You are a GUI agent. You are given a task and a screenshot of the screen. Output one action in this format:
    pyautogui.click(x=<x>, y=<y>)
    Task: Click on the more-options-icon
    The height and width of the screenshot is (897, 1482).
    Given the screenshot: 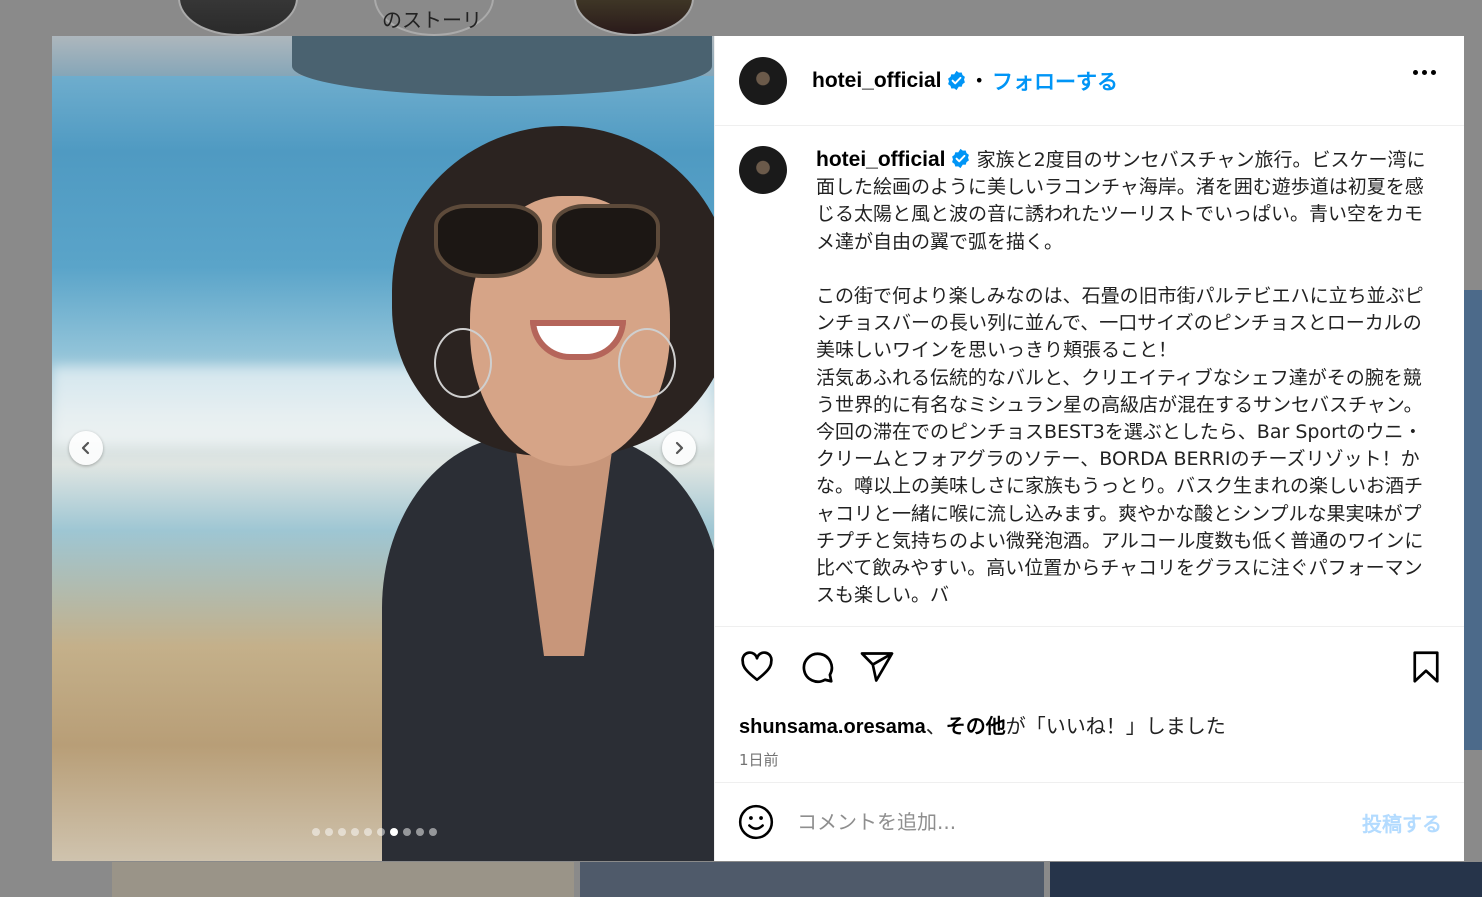 What is the action you would take?
    pyautogui.click(x=1424, y=72)
    